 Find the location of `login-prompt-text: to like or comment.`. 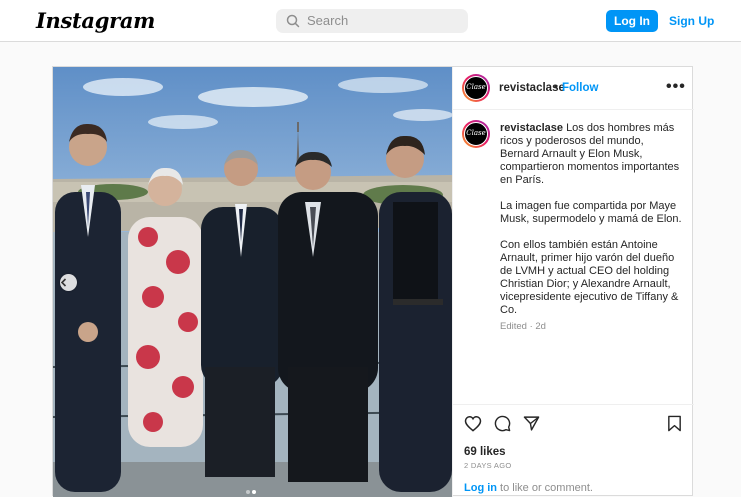

login-prompt-text: to like or comment. is located at coordinates (545, 488).